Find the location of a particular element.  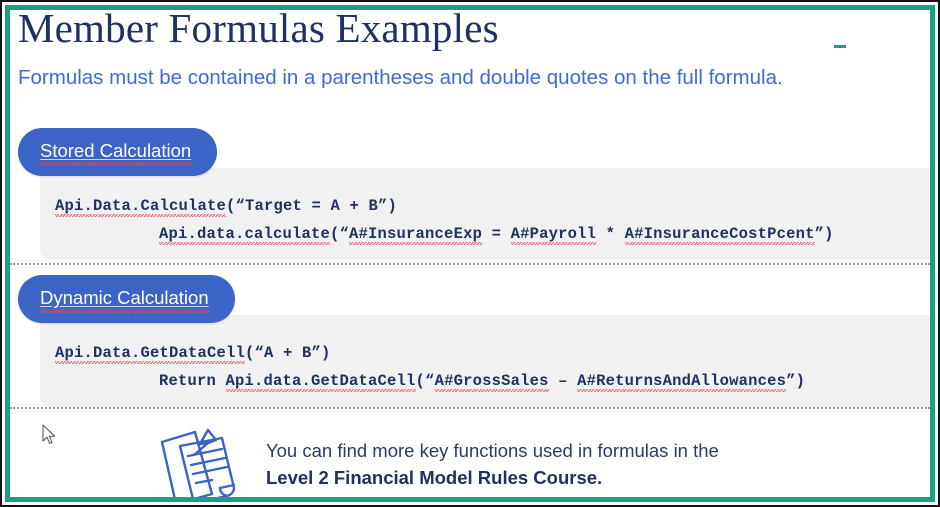

section-badge-label: Stored Calculation is located at coordinates (116, 152).